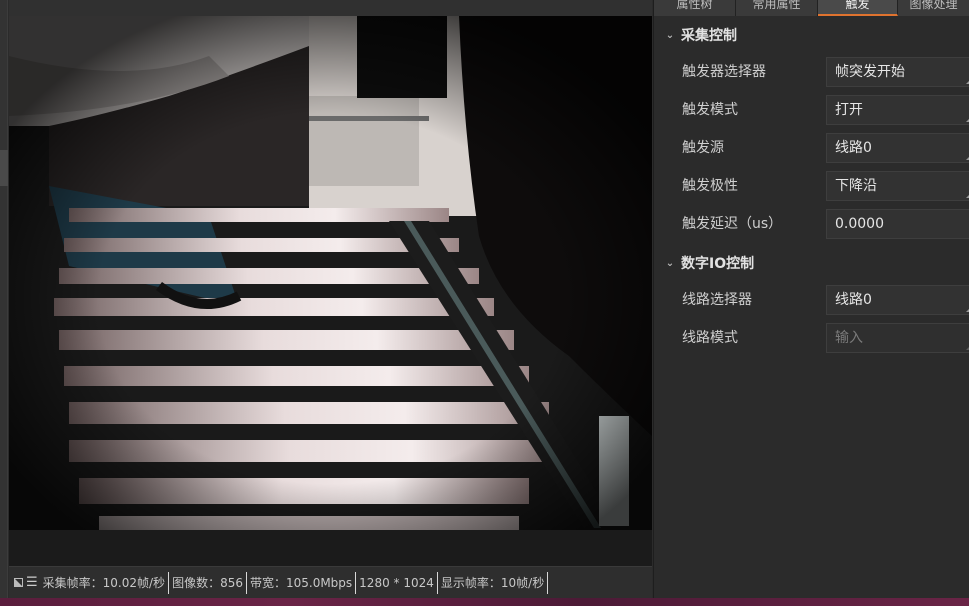 The width and height of the screenshot is (969, 606). What do you see at coordinates (4, 168) in the screenshot?
I see `sidebar-scroll-marker` at bounding box center [4, 168].